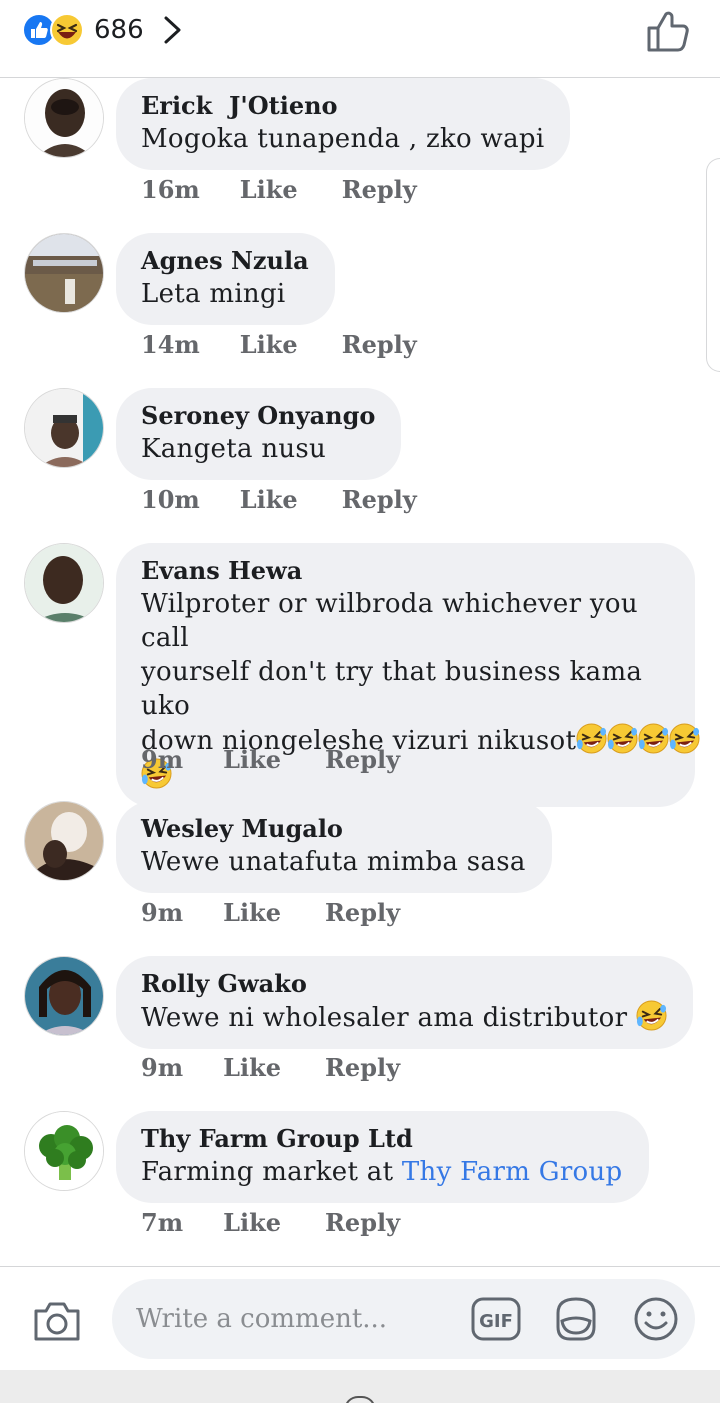 Image resolution: width=720 pixels, height=1403 pixels. I want to click on reactions-header: 686, so click(360, 39).